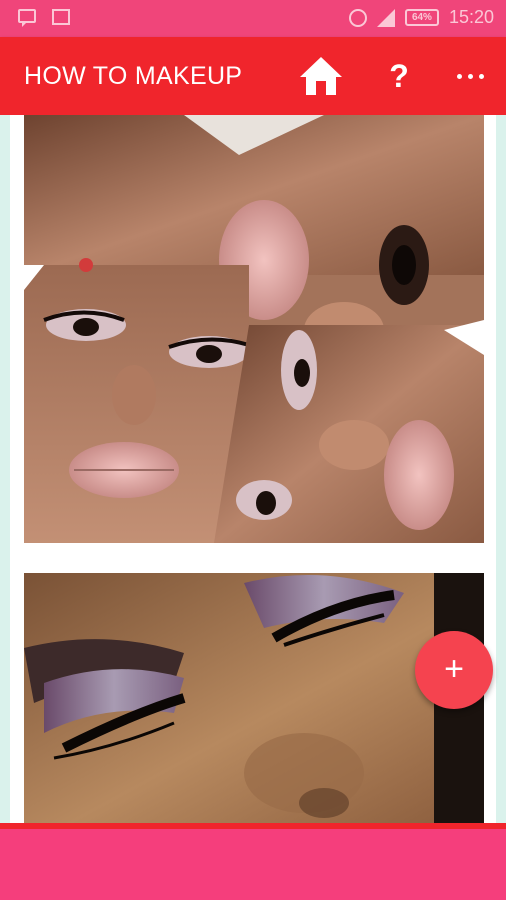 The image size is (506, 900). I want to click on more-options-button, so click(470, 76).